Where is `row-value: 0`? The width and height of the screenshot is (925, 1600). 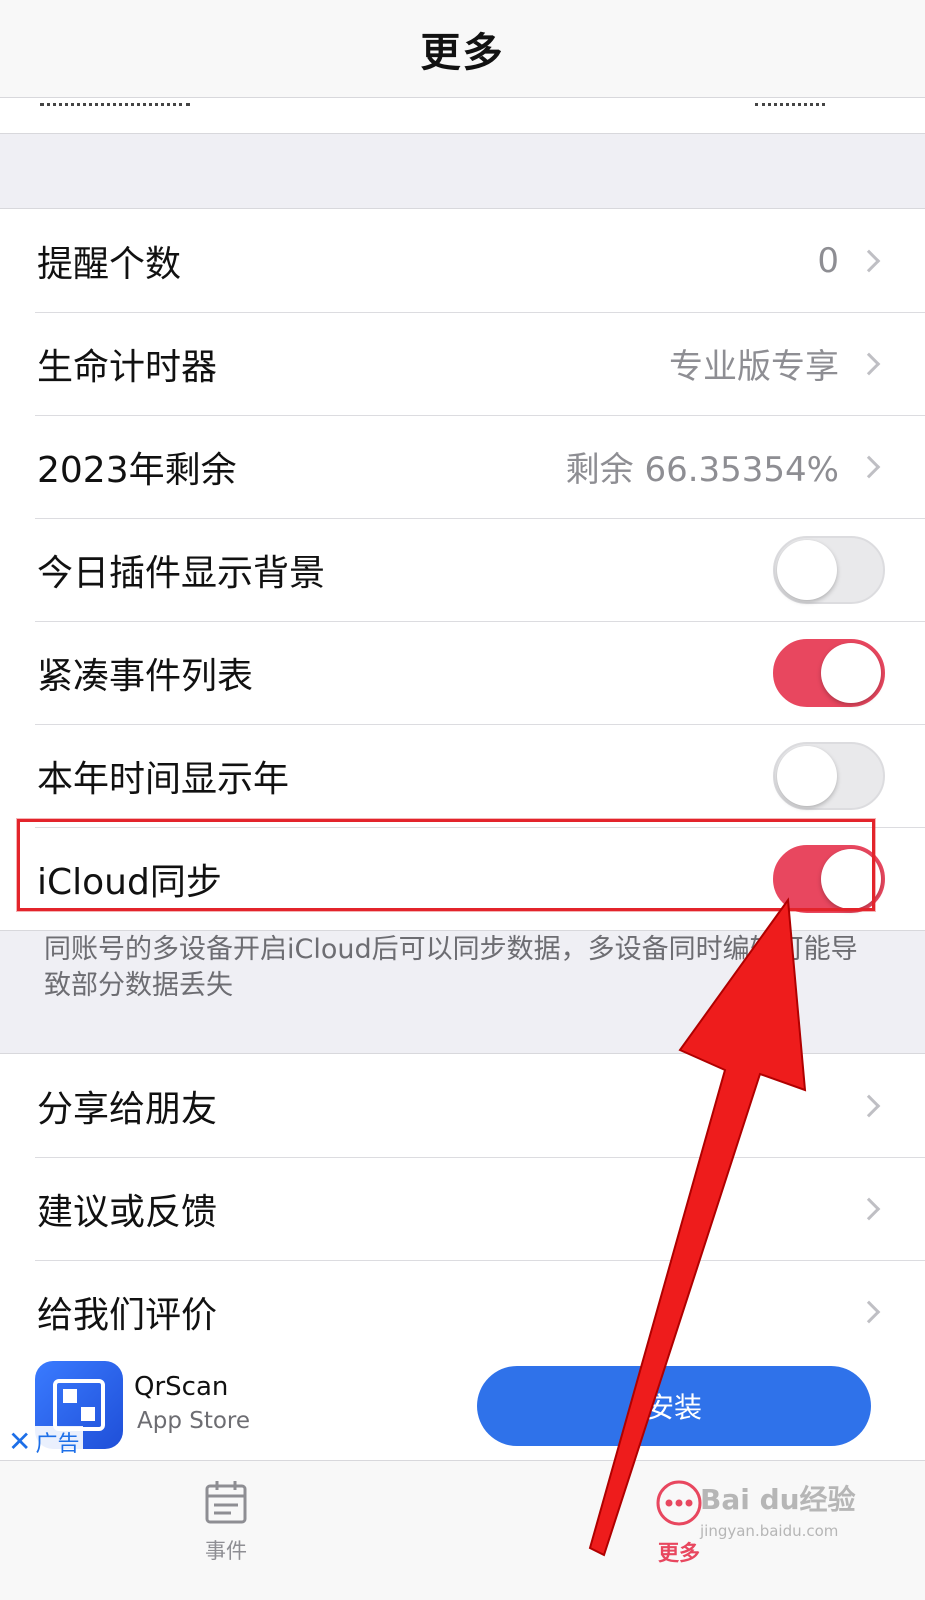
row-value: 0 is located at coordinates (828, 260).